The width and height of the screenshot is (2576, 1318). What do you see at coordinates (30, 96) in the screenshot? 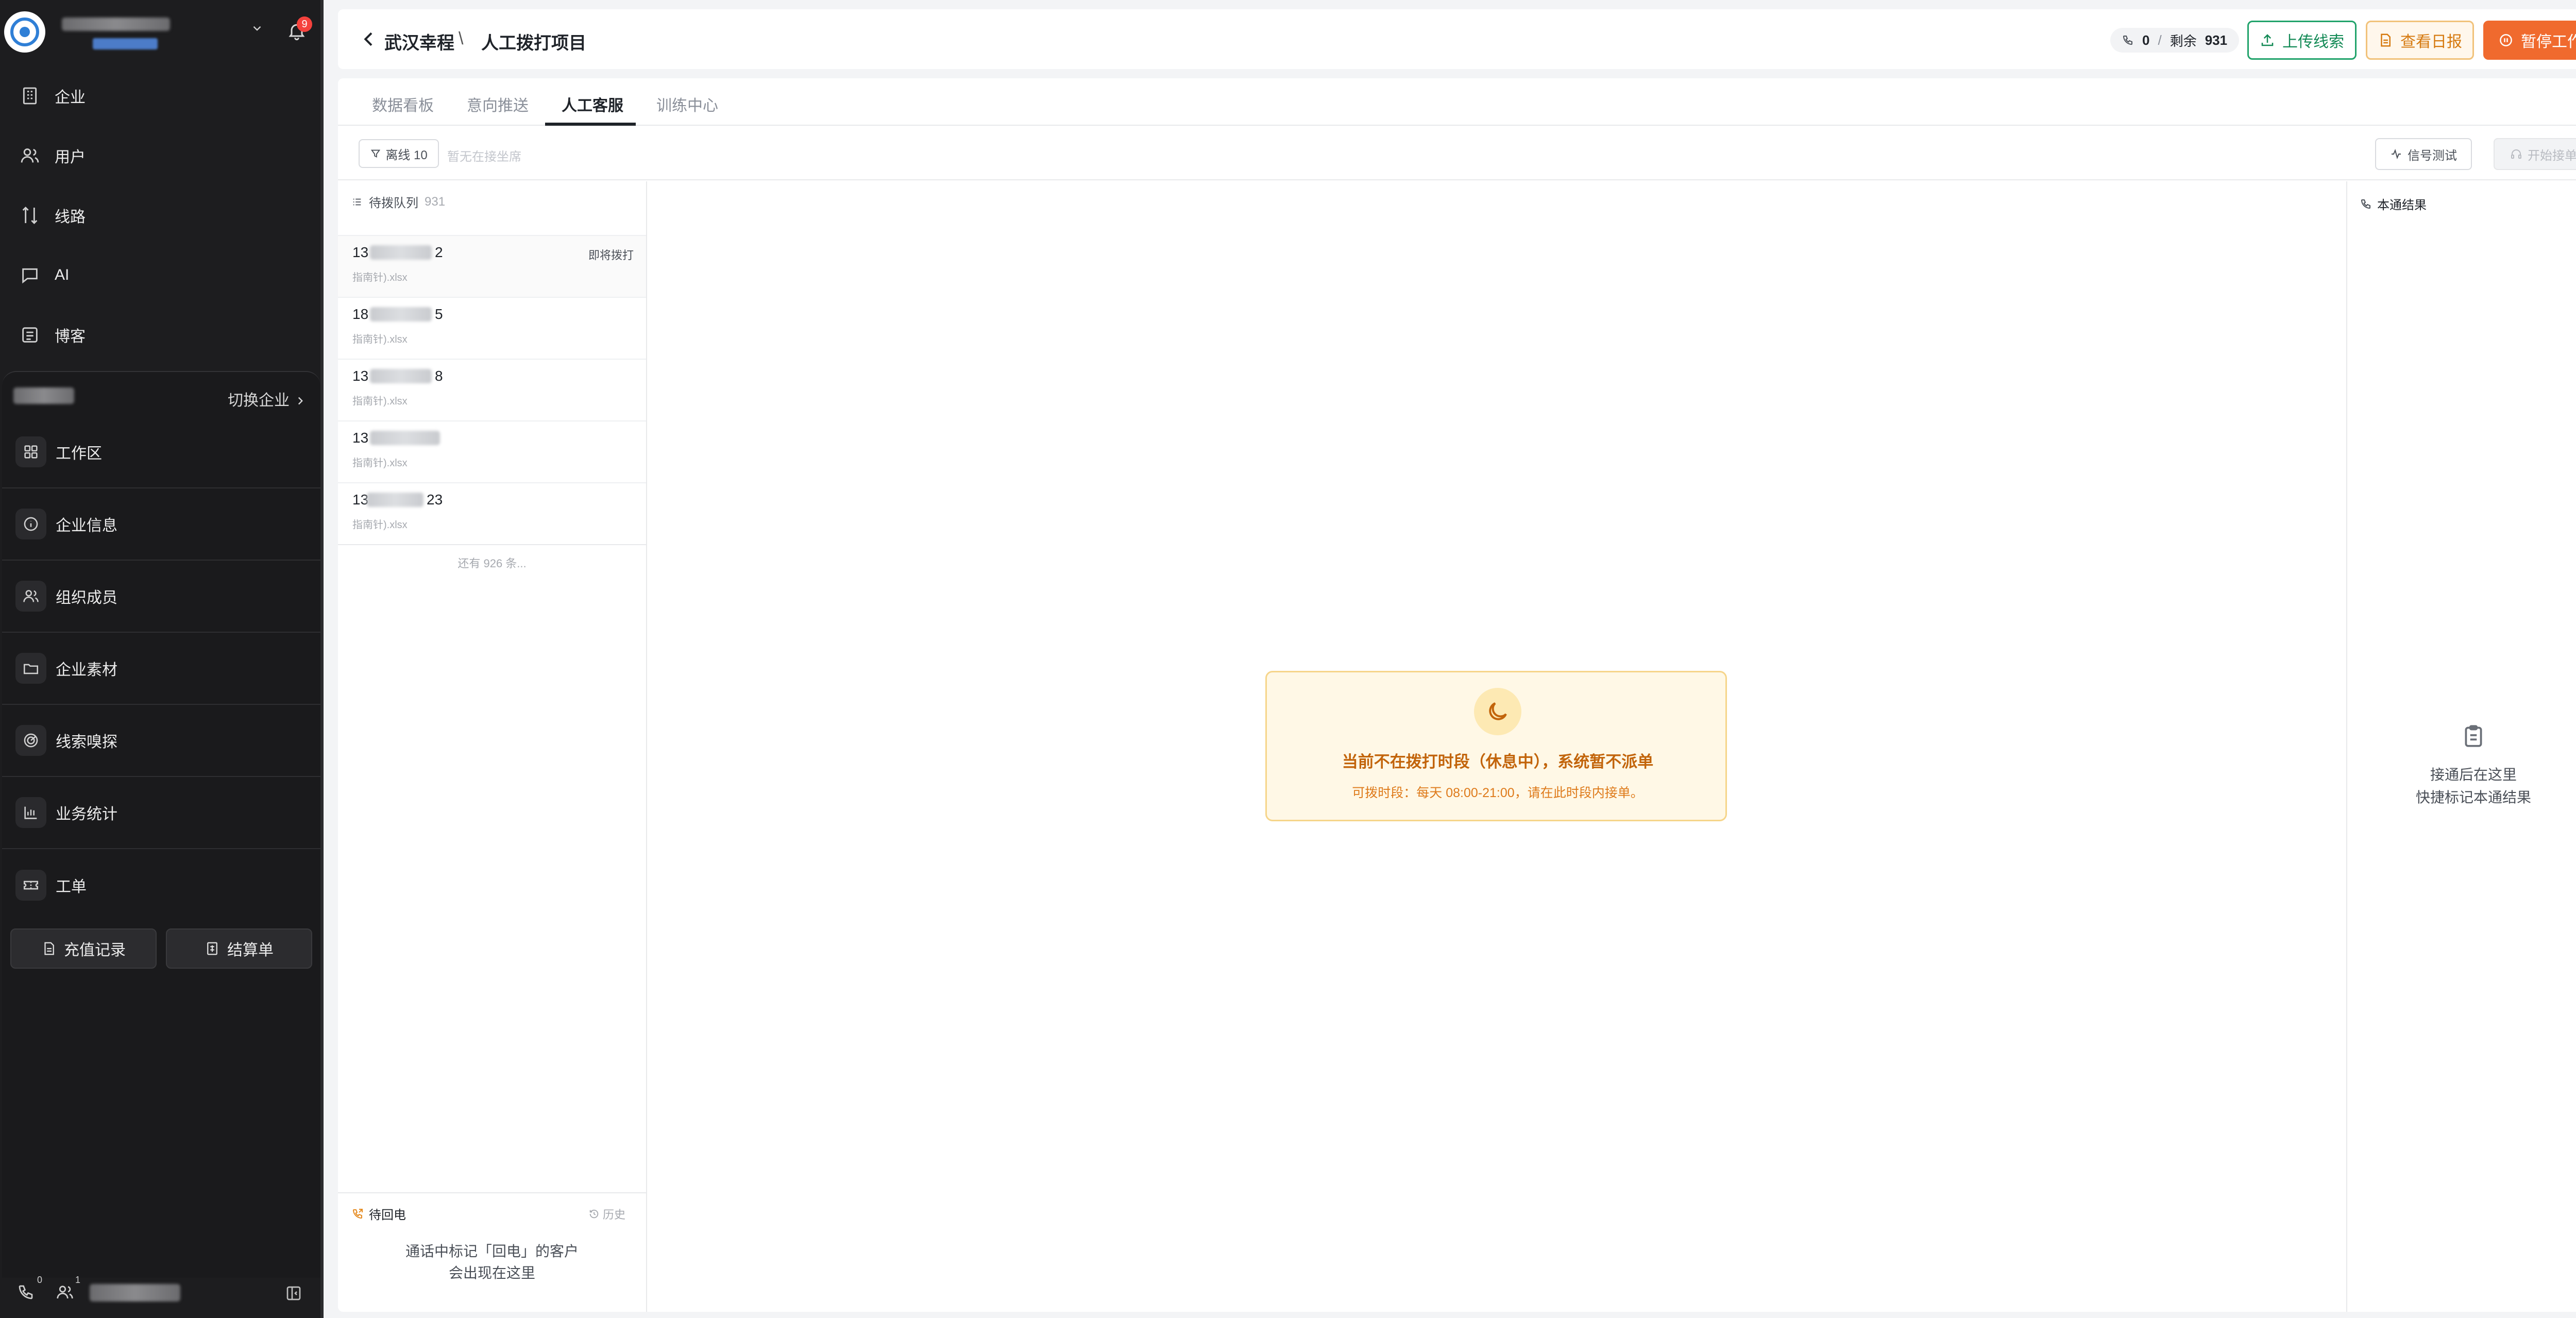
I see `building-icon` at bounding box center [30, 96].